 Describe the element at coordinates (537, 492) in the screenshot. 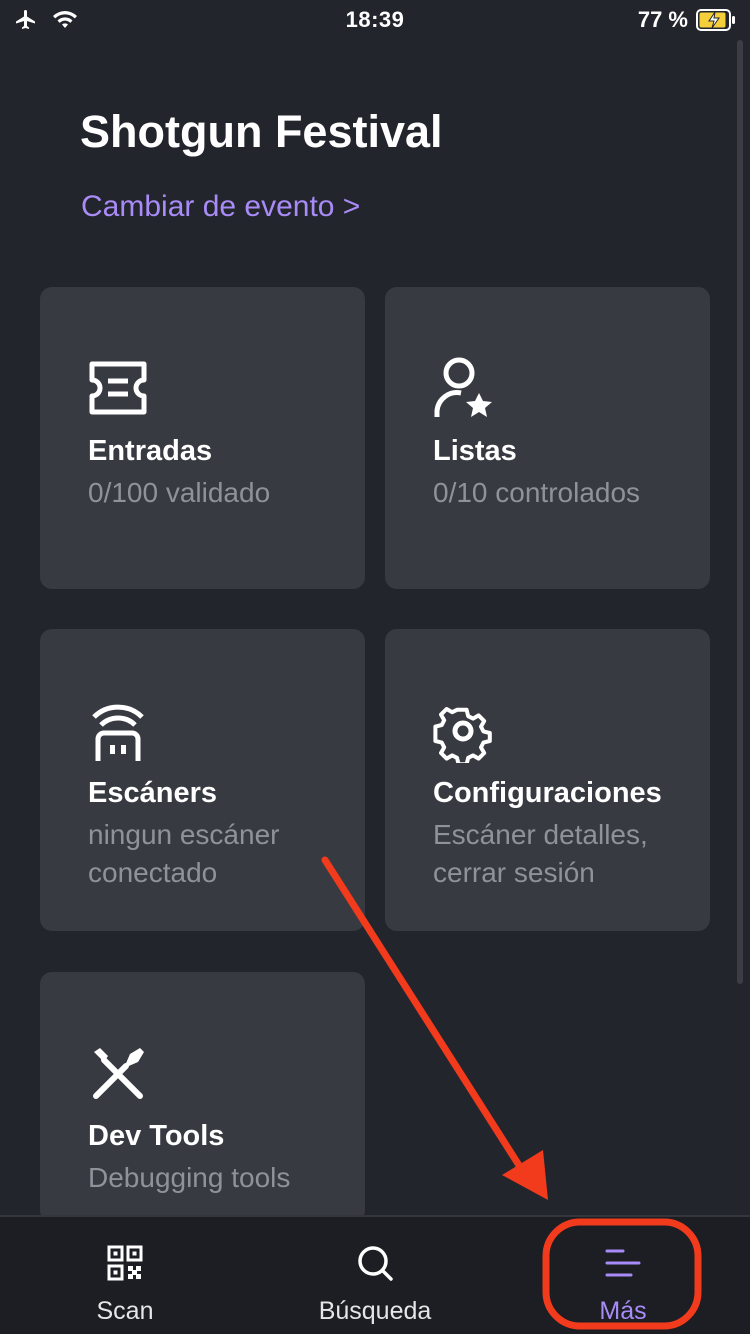

I see `card-subtitle: 0/10 controlados` at that location.